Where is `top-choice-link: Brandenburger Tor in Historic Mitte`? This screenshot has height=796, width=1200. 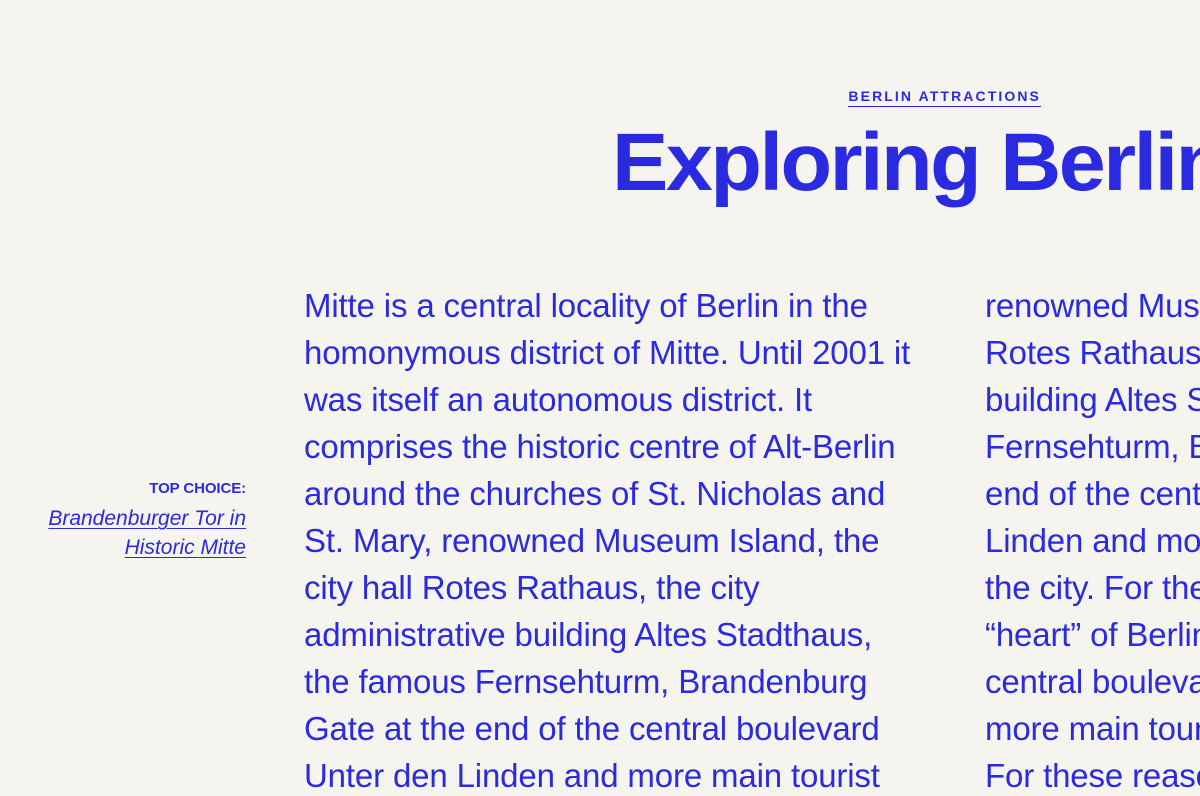
top-choice-link: Brandenburger Tor in Historic Mitte is located at coordinates (147, 533).